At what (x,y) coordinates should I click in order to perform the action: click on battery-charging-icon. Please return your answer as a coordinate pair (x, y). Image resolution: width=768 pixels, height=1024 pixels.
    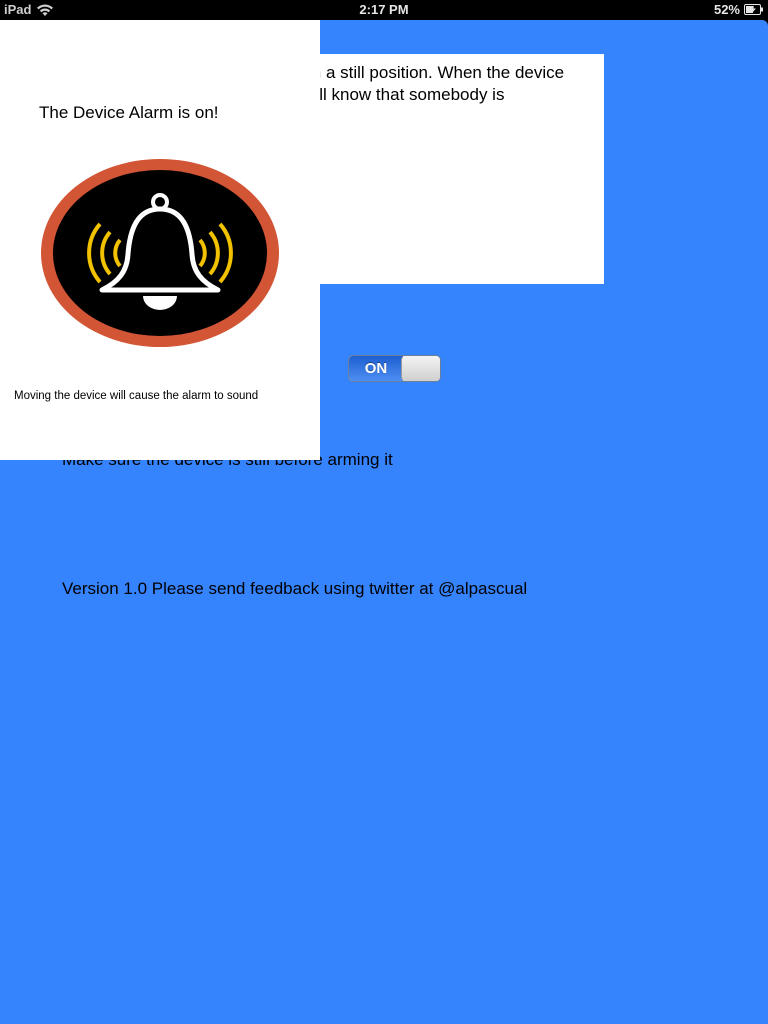
    Looking at the image, I should click on (753, 9).